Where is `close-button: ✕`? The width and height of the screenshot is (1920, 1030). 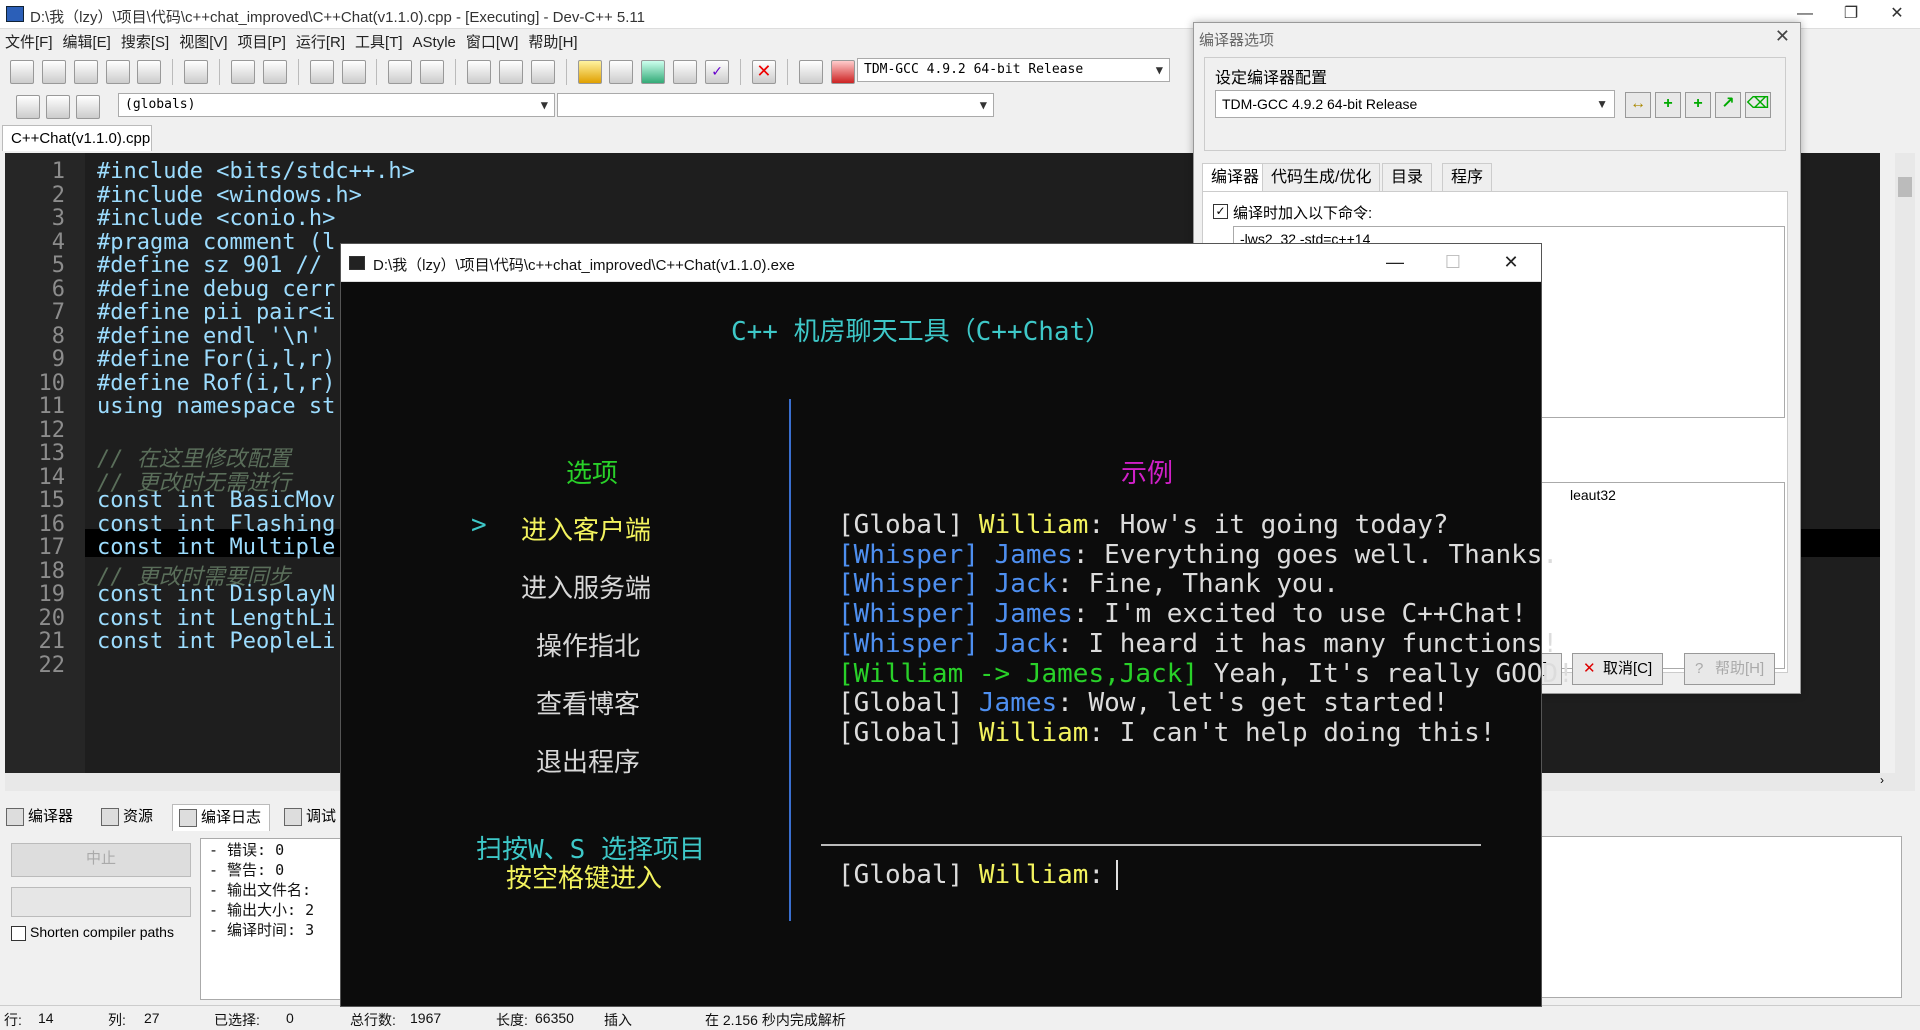
close-button: ✕ is located at coordinates (1897, 14).